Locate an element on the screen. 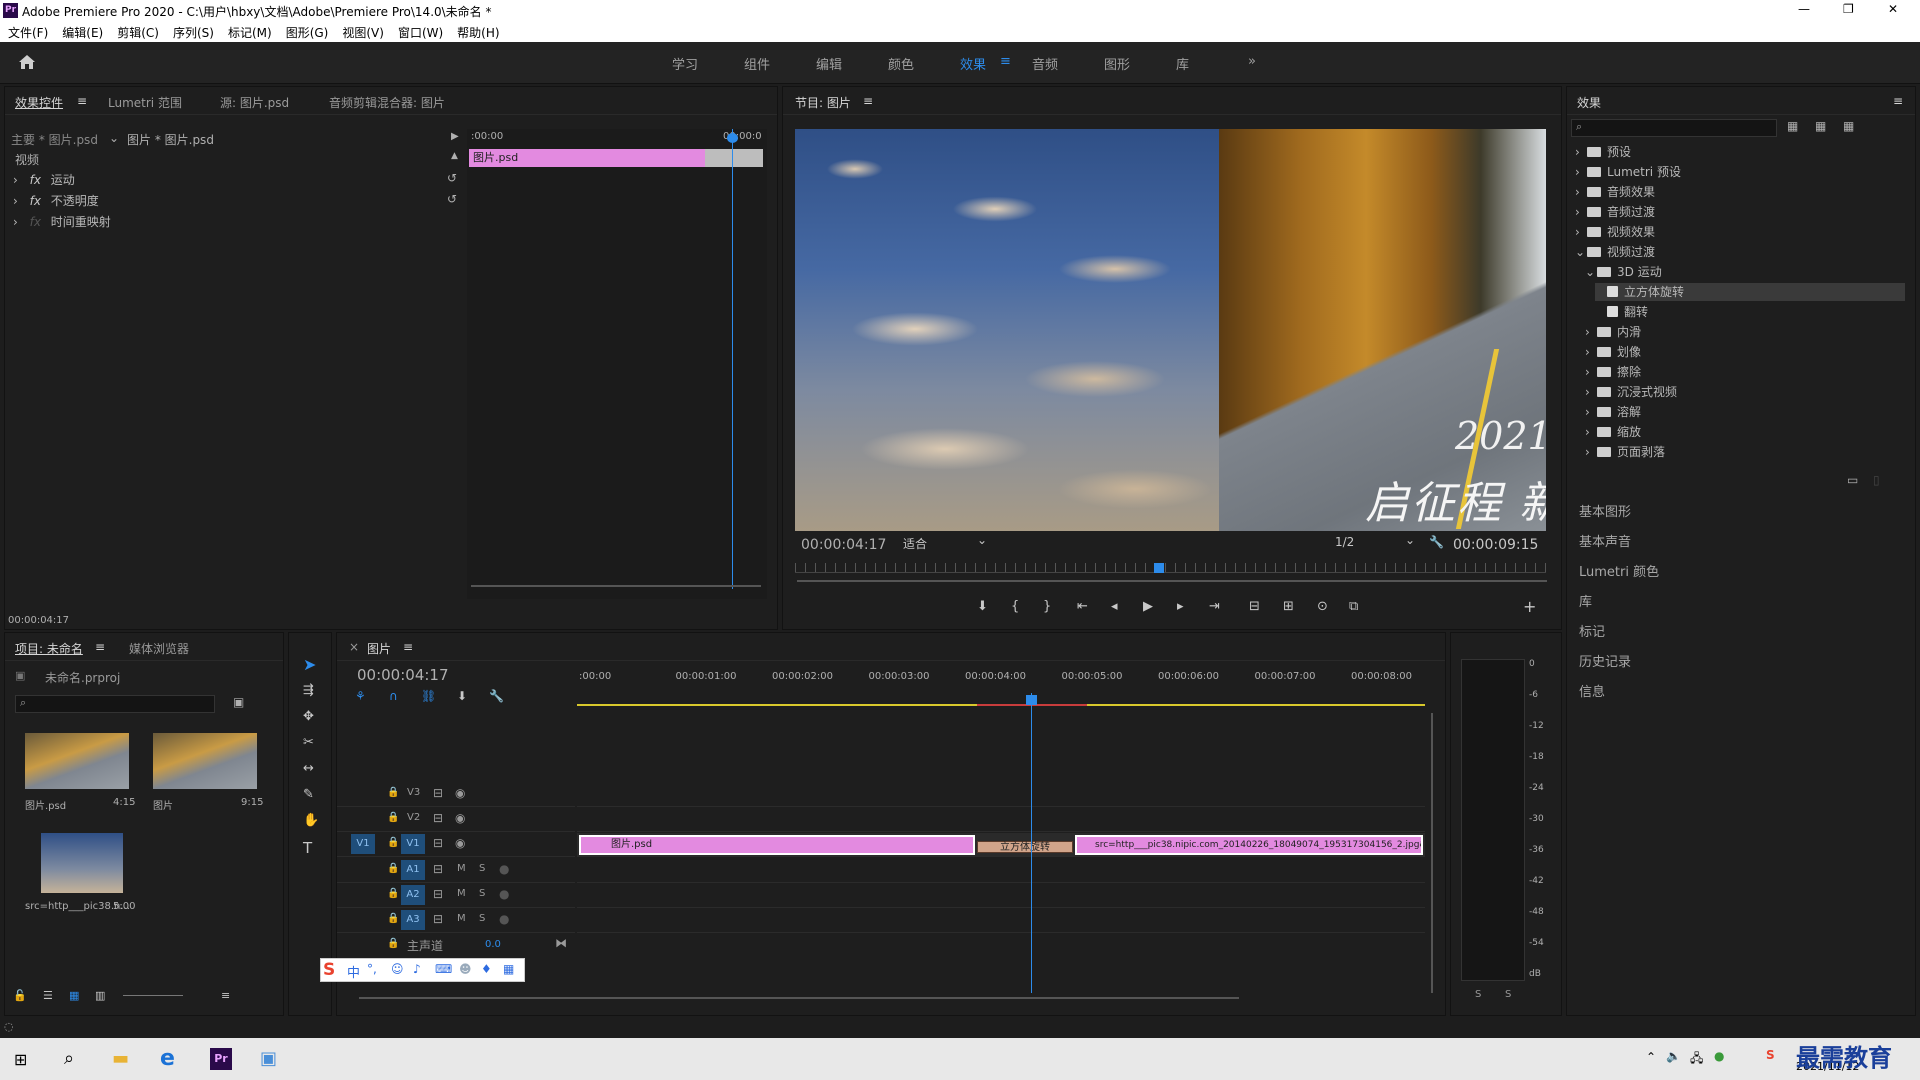 This screenshot has height=1080, width=1920. fit-dropdown: 适合 ⌄ is located at coordinates (948, 543).